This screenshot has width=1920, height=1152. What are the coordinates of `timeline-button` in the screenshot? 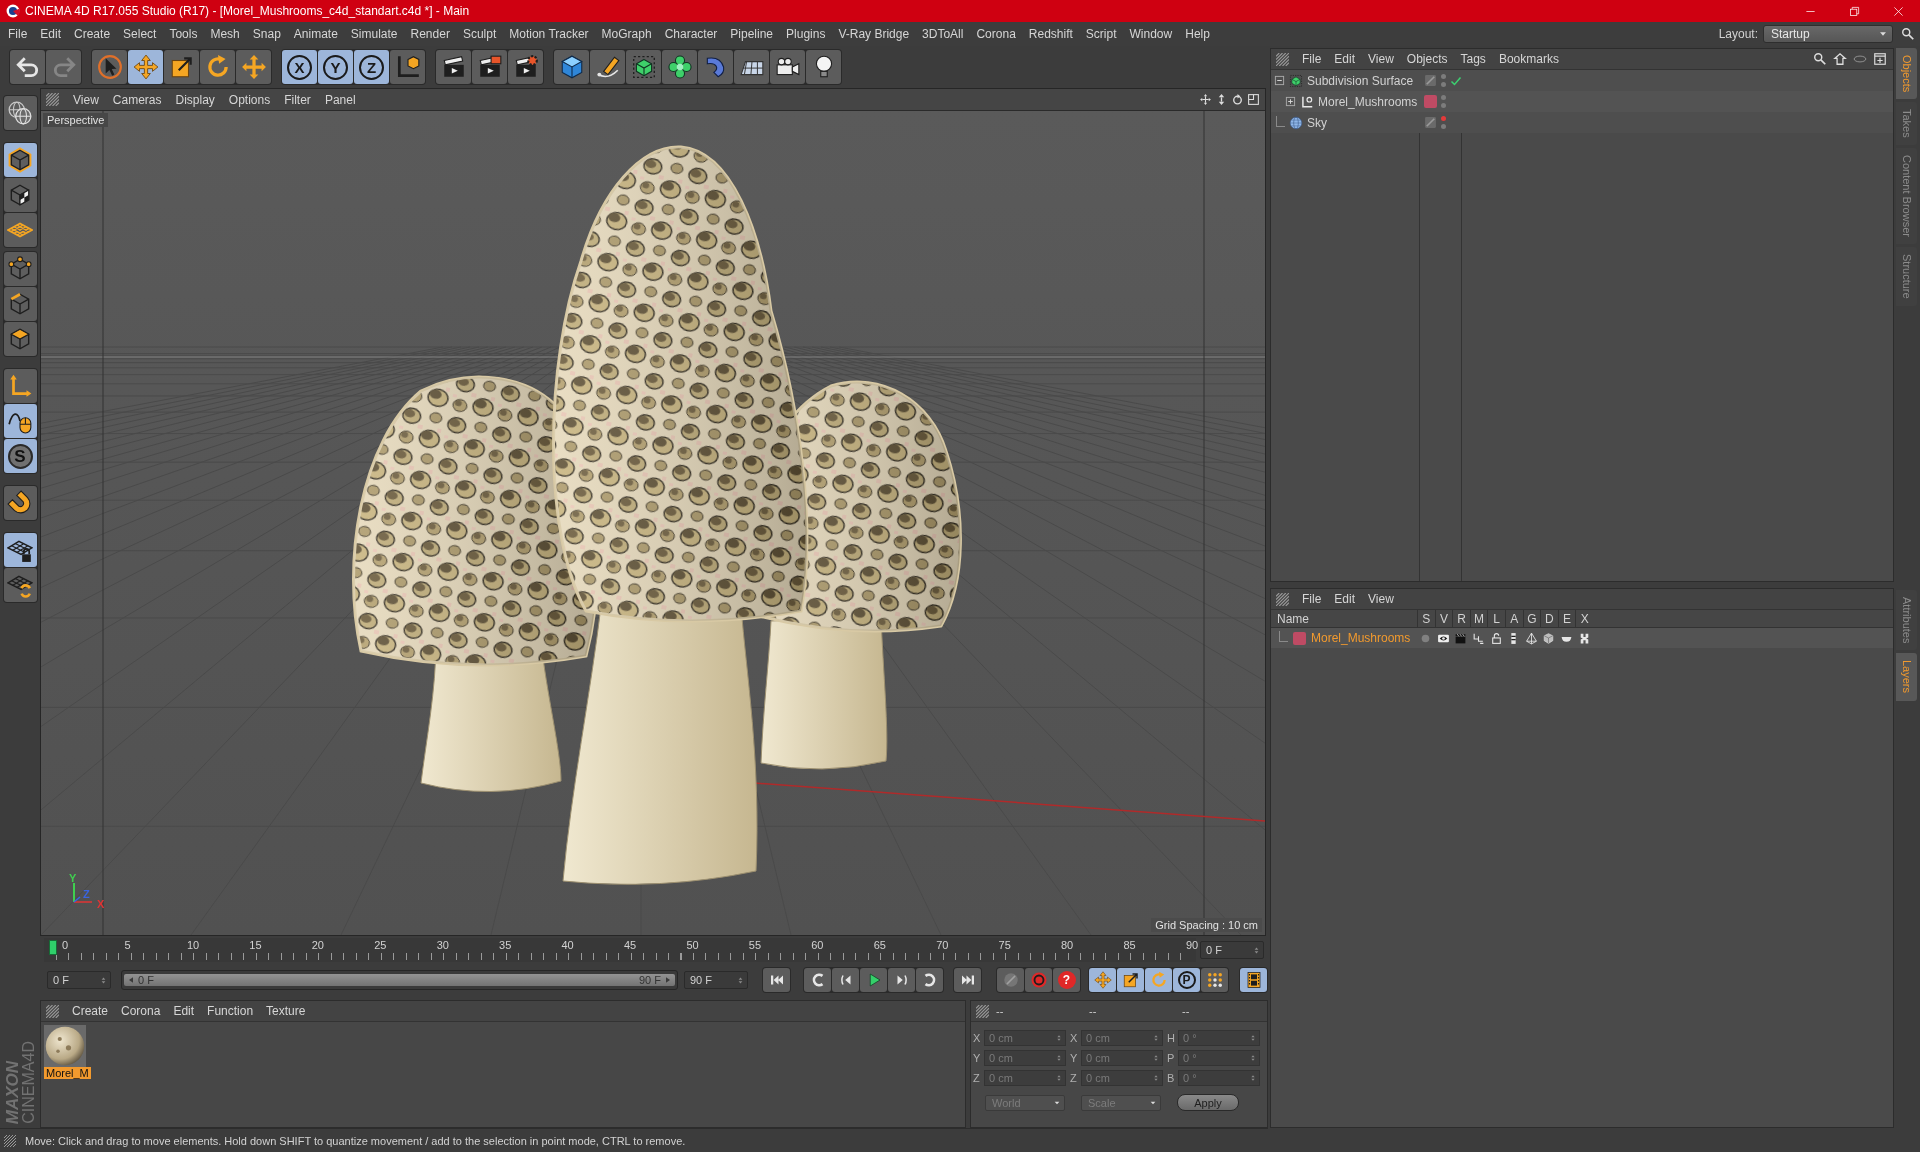 It's located at (1253, 980).